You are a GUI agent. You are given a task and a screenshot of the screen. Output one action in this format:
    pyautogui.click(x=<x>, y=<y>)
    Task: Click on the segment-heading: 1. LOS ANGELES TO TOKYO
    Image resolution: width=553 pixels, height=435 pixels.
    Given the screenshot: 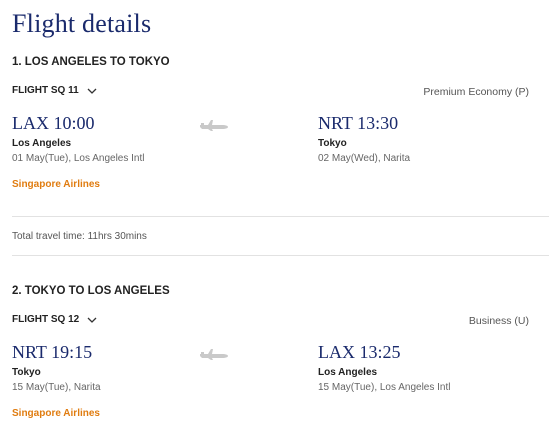 What is the action you would take?
    pyautogui.click(x=91, y=62)
    